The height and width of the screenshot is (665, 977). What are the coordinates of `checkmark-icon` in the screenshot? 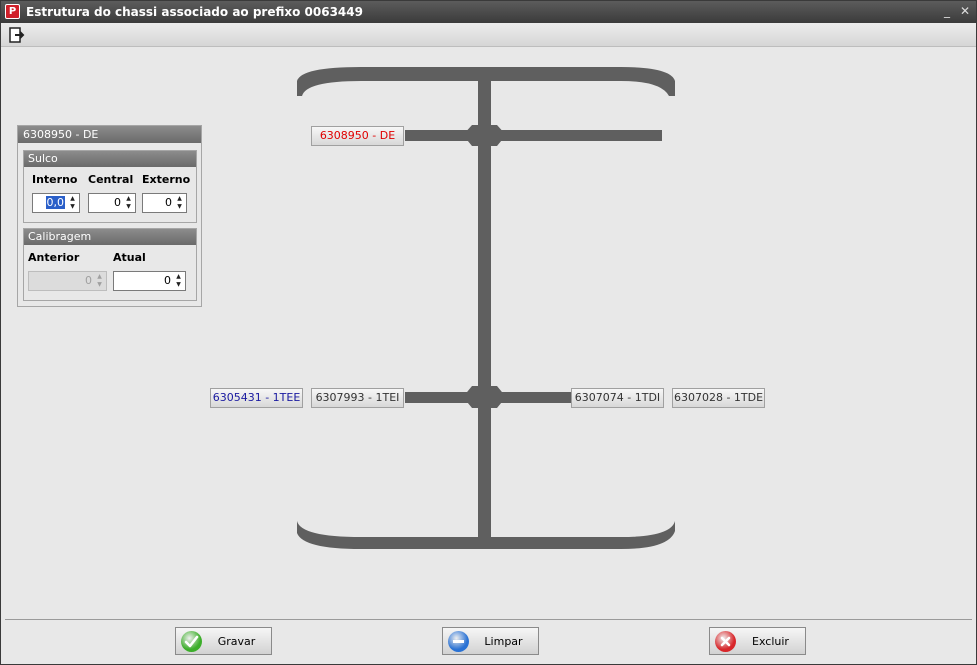 It's located at (191, 641).